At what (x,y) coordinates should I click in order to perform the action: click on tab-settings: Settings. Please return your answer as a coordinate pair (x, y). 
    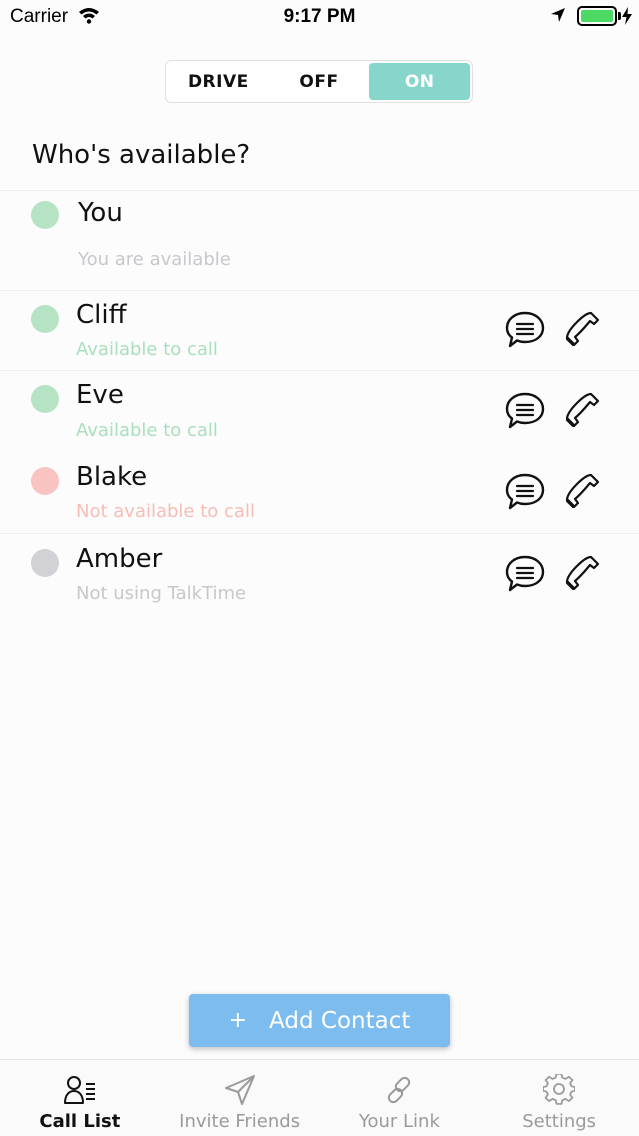
    Looking at the image, I should click on (559, 1098).